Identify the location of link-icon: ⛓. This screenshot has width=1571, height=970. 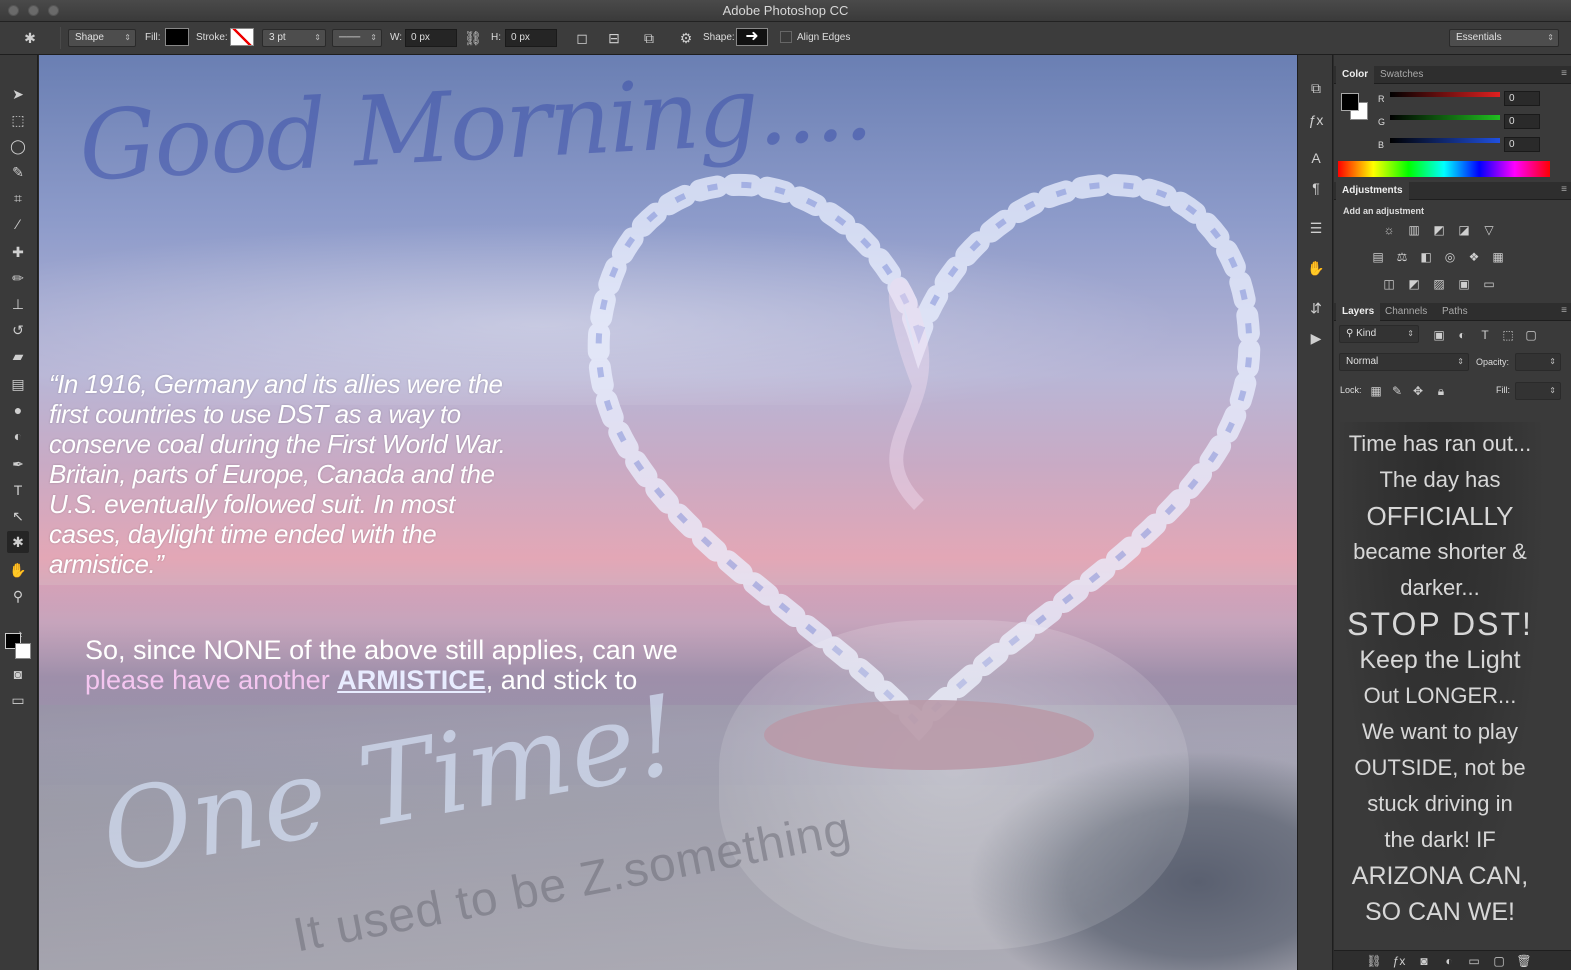
(473, 38).